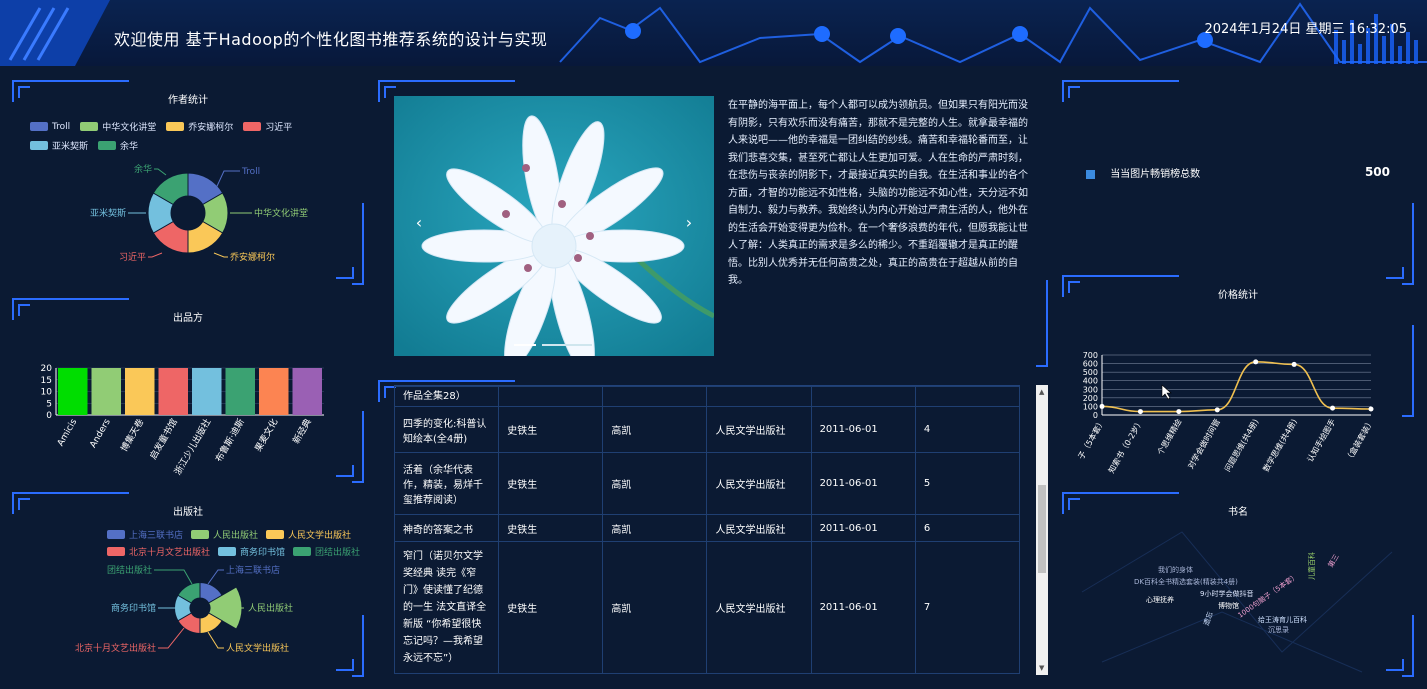 Image resolution: width=1427 pixels, height=689 pixels. Describe the element at coordinates (1238, 295) in the screenshot. I see `price-panel-title: 价格统计` at that location.